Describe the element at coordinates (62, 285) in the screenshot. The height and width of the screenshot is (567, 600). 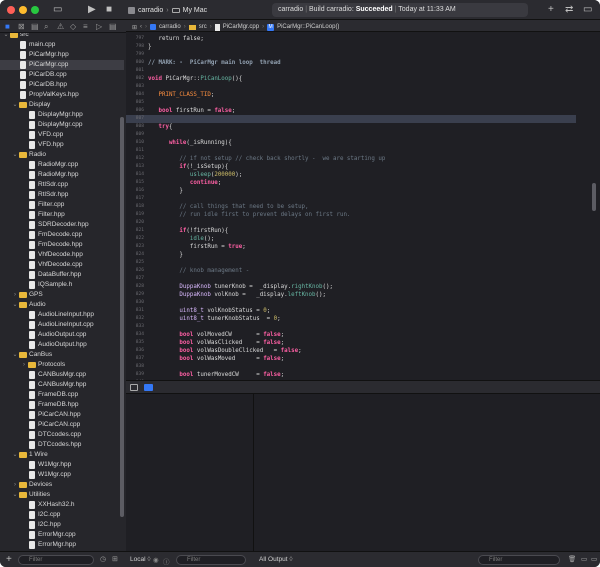
I see `tree-file: IQSample.h` at that location.